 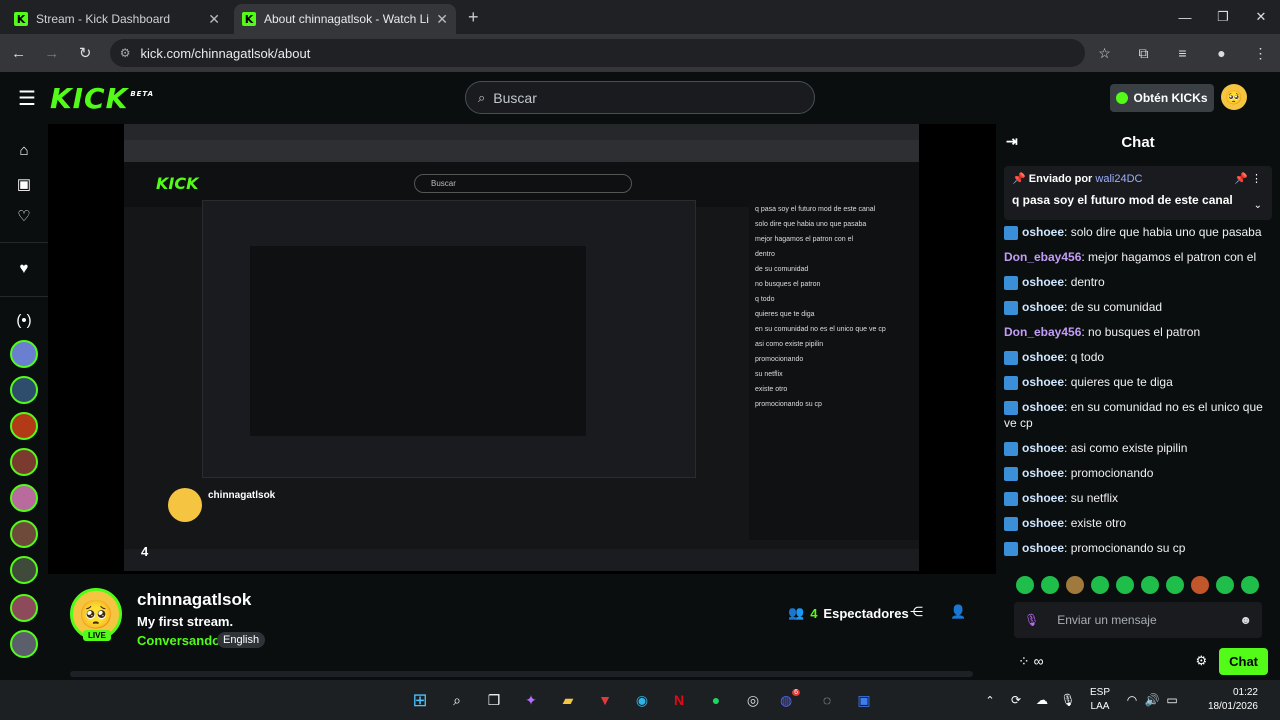 I want to click on url-field: ⚙ kick.com/chinnagatlsok/about, so click(x=597, y=53).